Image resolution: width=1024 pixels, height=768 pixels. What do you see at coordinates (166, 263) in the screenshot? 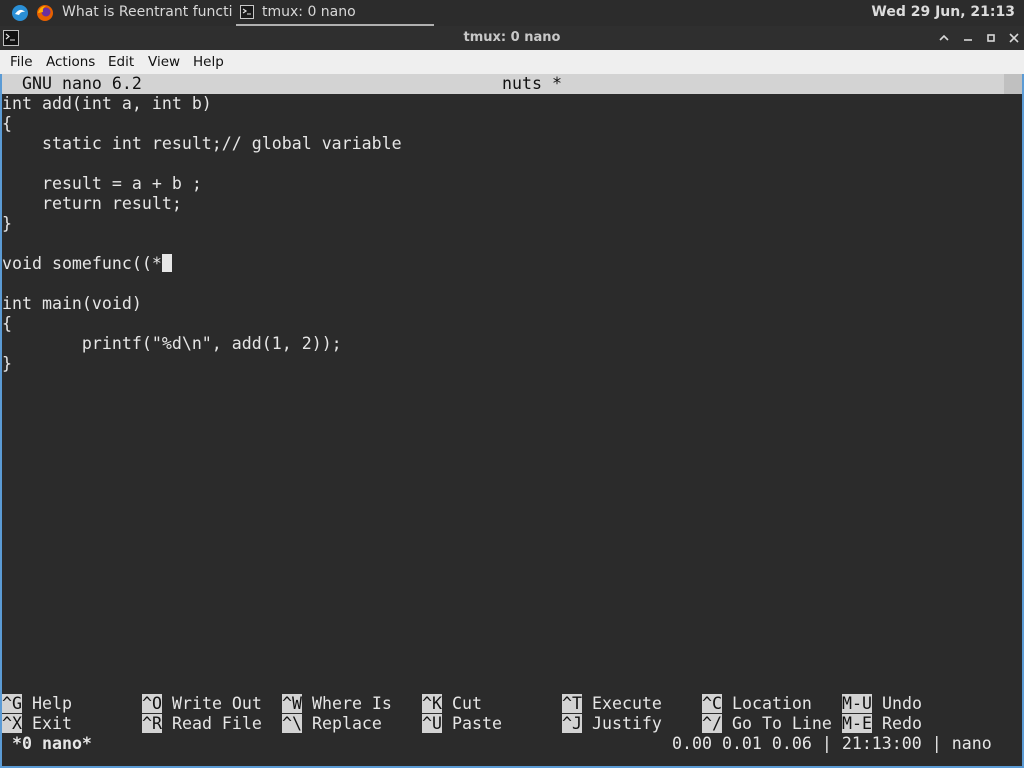
I see `text-cursor` at bounding box center [166, 263].